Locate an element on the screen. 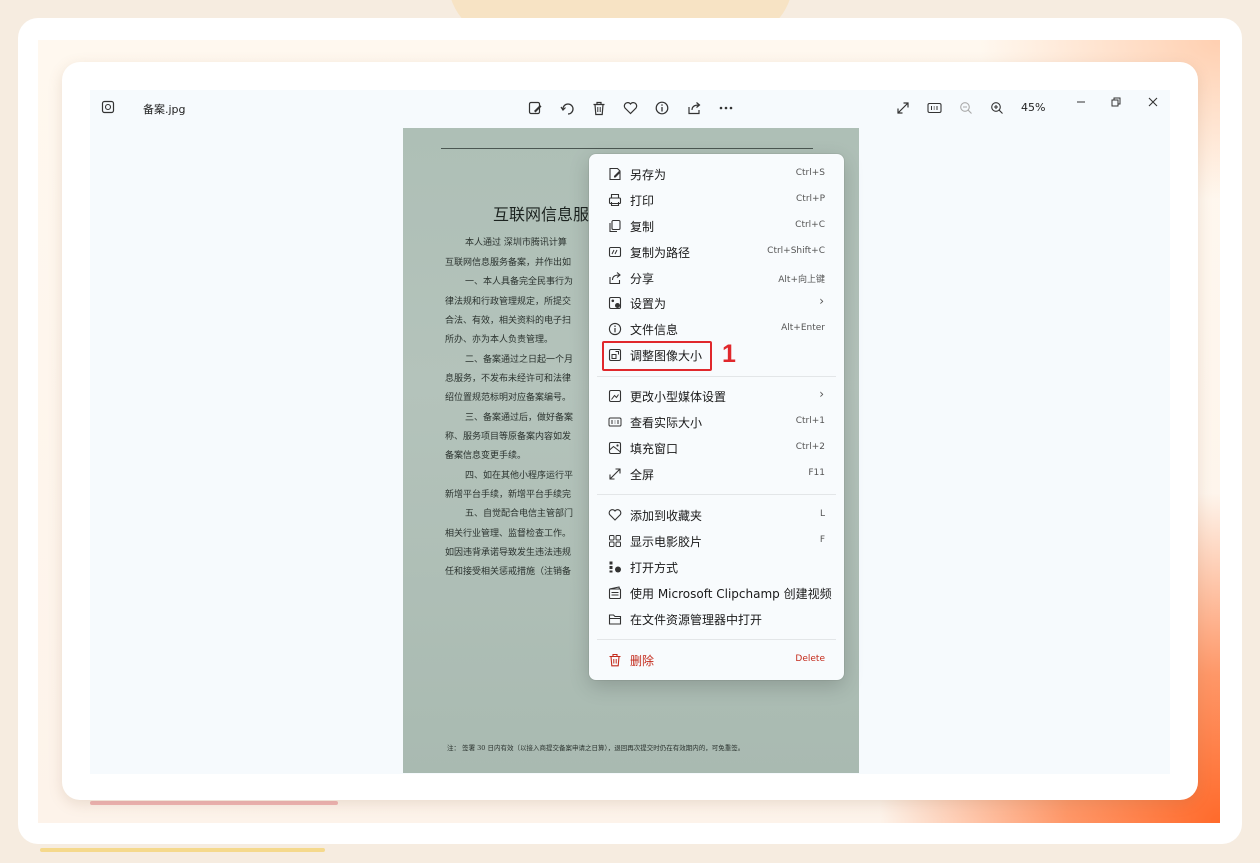 The height and width of the screenshot is (863, 1260). menu-item-delete: 删除 Delete is located at coordinates (716, 660).